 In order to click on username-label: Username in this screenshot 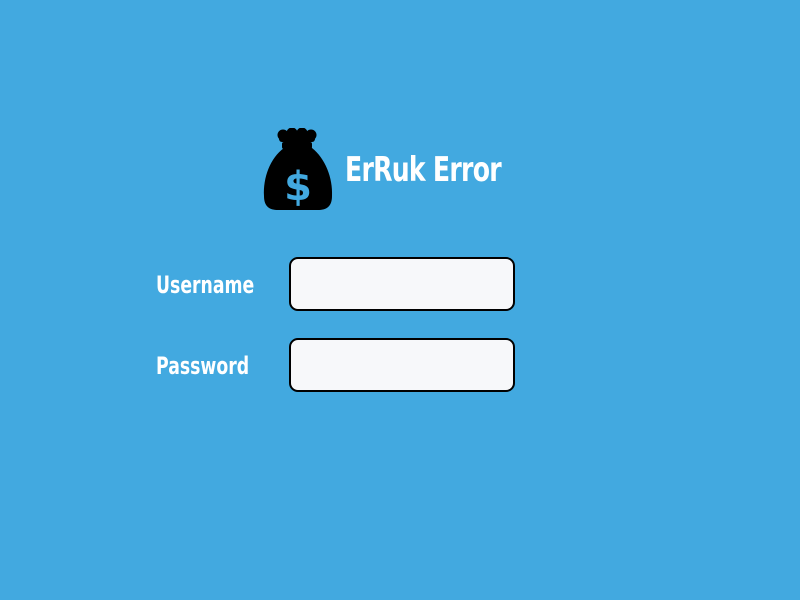, I will do `click(205, 285)`.